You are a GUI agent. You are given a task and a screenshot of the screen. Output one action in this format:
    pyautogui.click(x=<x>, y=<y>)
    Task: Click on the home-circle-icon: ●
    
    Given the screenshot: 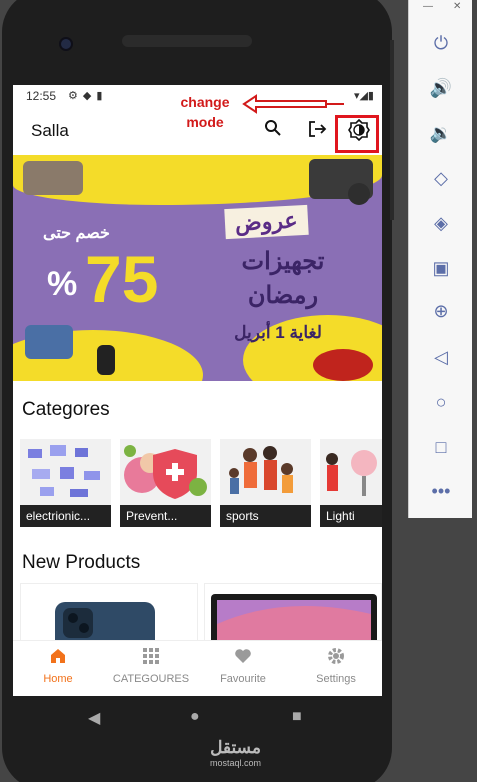 What is the action you would take?
    pyautogui.click(x=195, y=717)
    